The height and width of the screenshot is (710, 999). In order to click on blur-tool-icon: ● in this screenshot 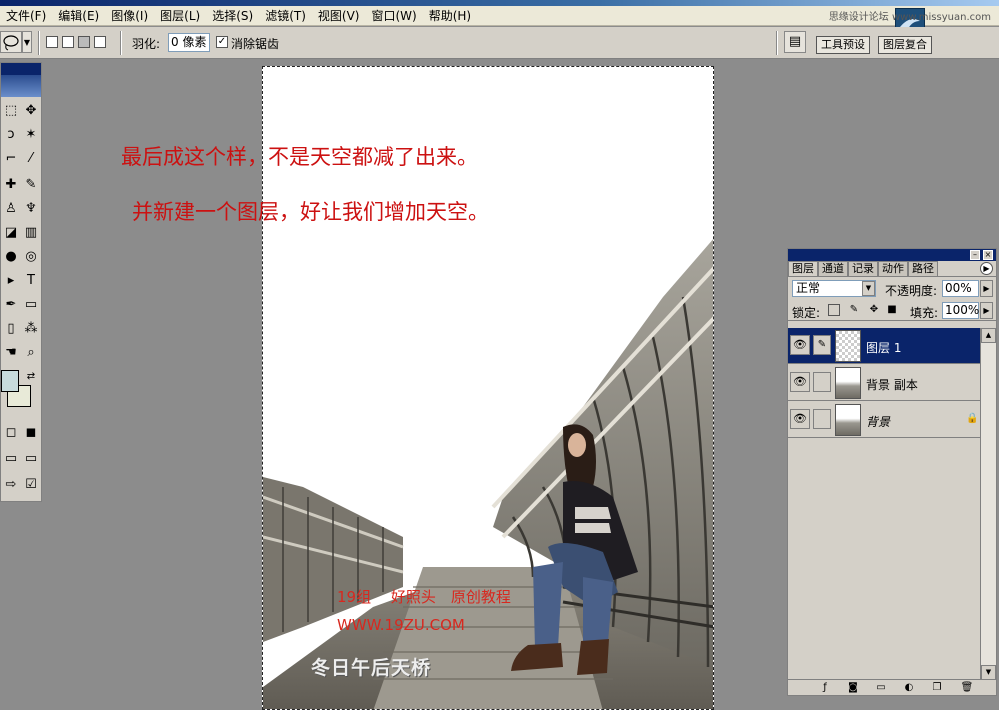, I will do `click(11, 257)`.